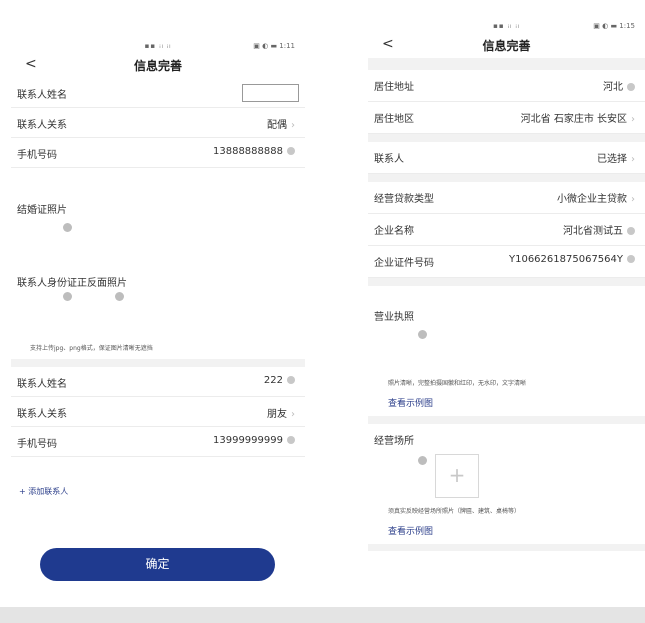 The height and width of the screenshot is (623, 645). Describe the element at coordinates (577, 119) in the screenshot. I see `residence-area-value: 河北省 石家庄市 长安区 ›` at that location.